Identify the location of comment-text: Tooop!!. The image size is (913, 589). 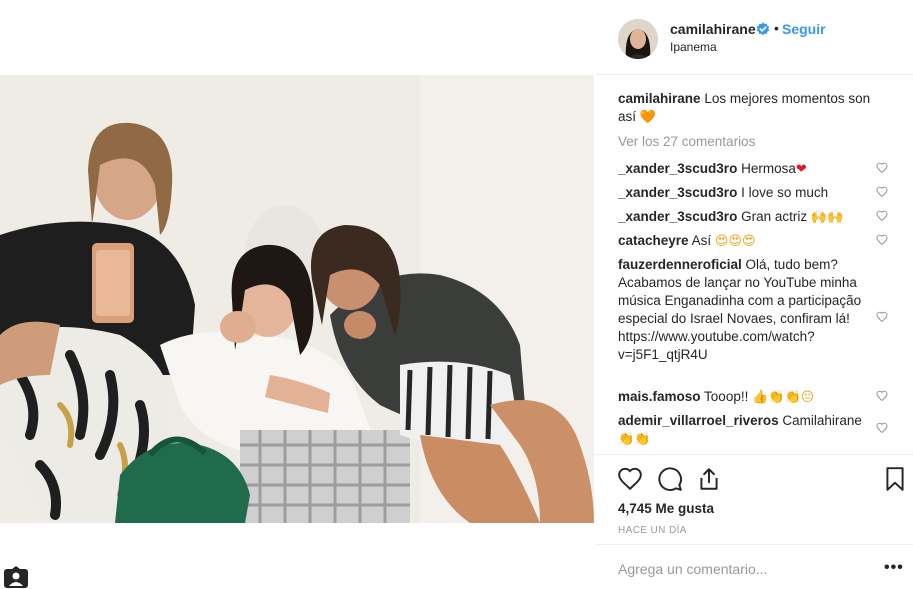
(726, 396).